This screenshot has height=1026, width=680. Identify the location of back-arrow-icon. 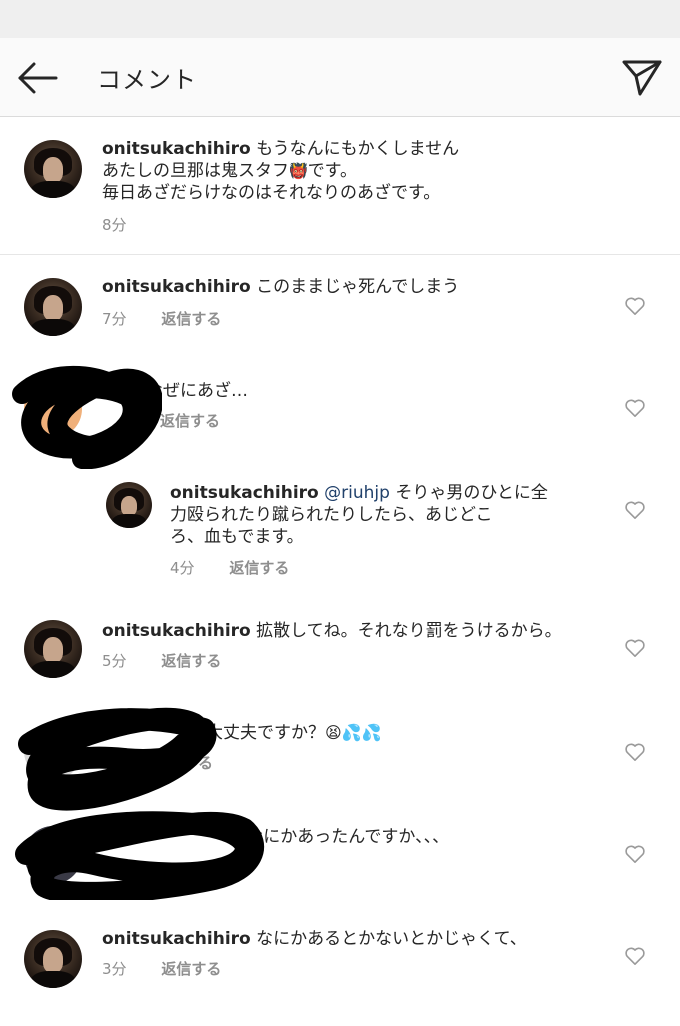
(38, 78).